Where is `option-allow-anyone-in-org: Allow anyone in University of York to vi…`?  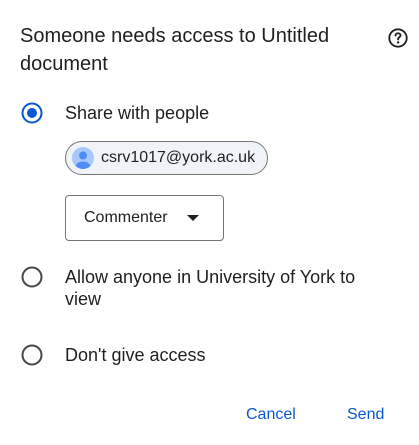
option-allow-anyone-in-org: Allow anyone in University of York to vi… is located at coordinates (211, 288).